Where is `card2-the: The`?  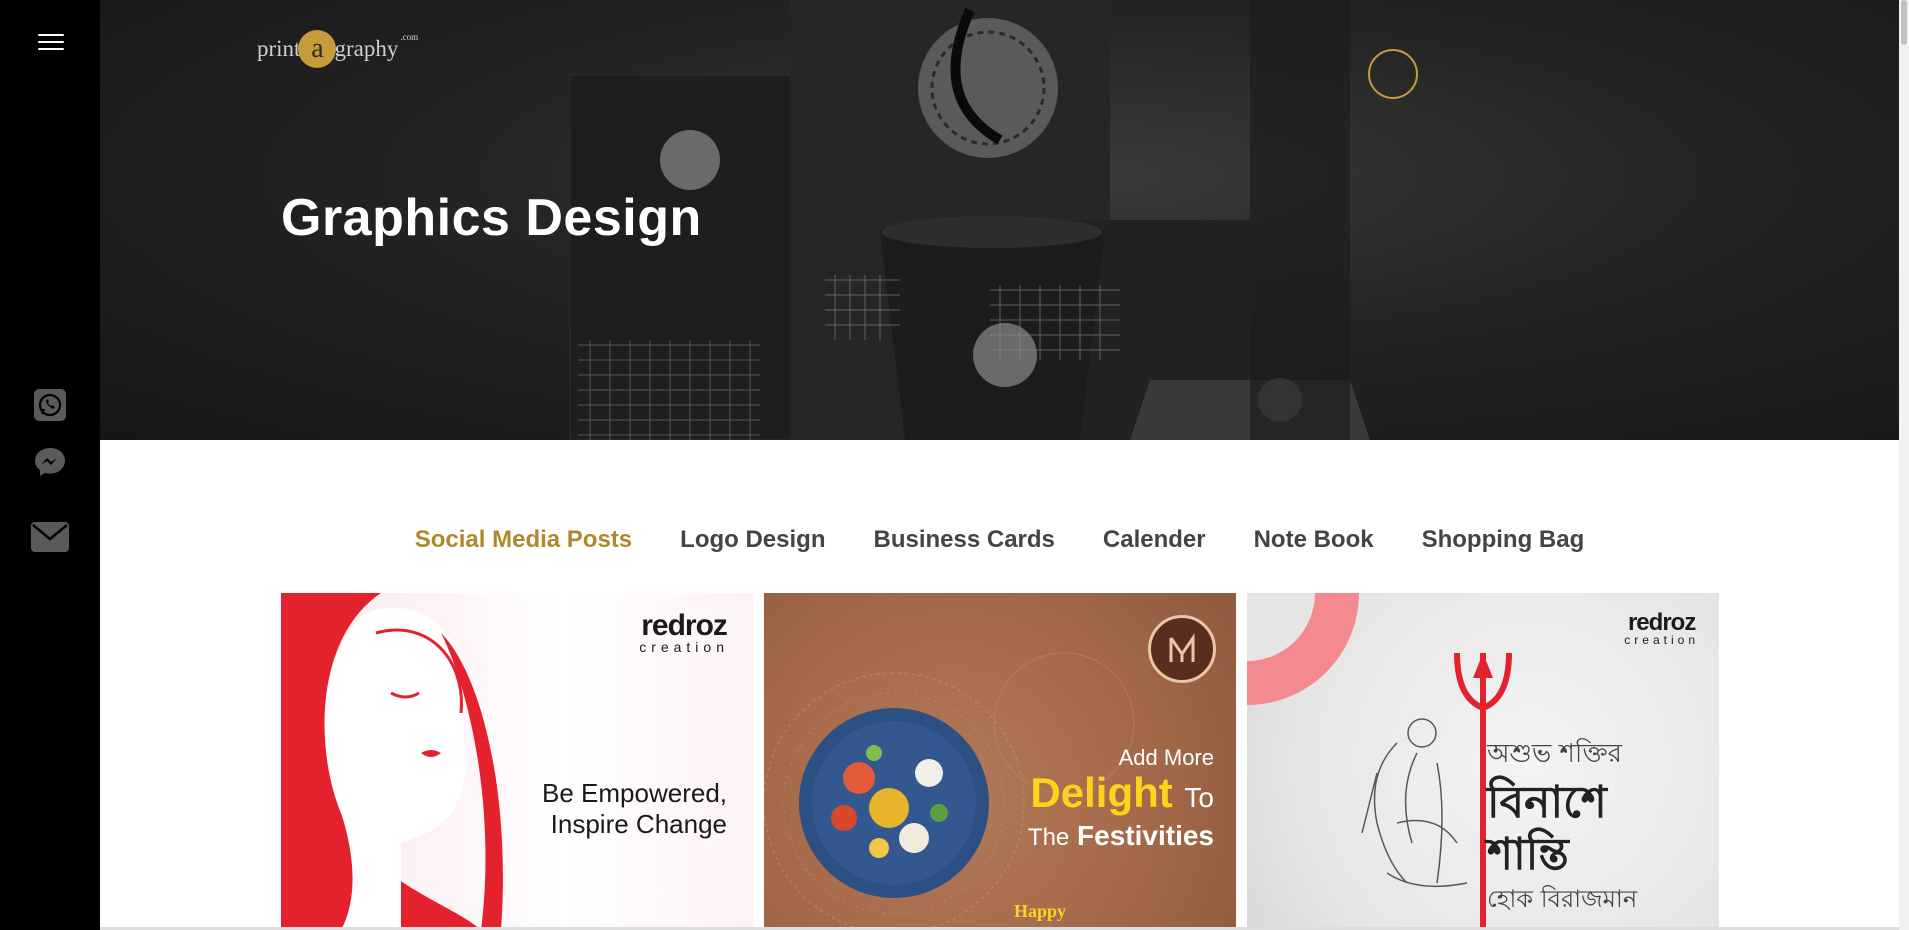 card2-the: The is located at coordinates (1048, 837).